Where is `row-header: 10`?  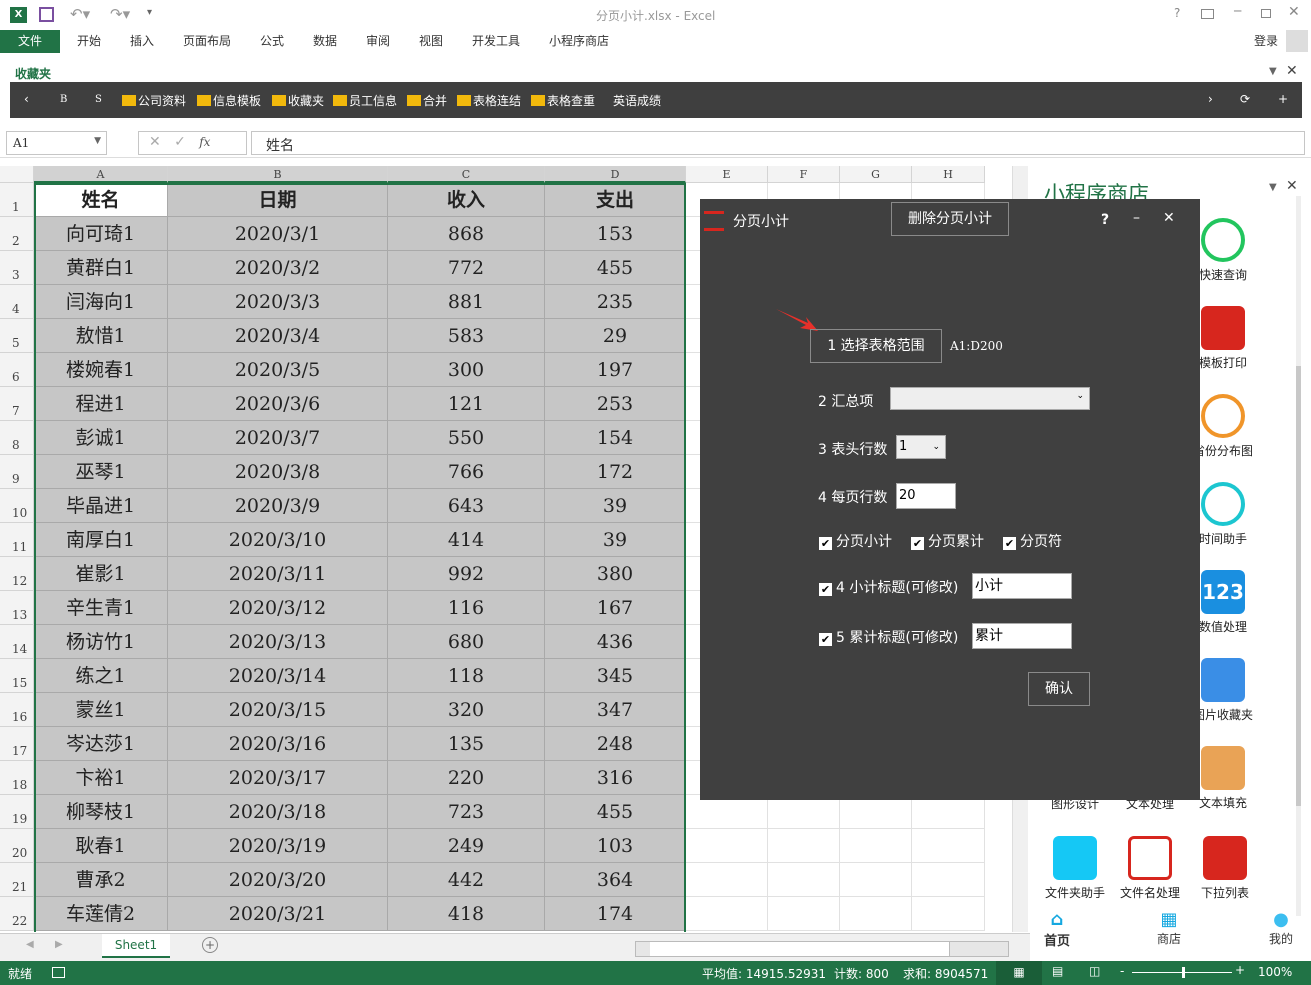 row-header: 10 is located at coordinates (17, 506).